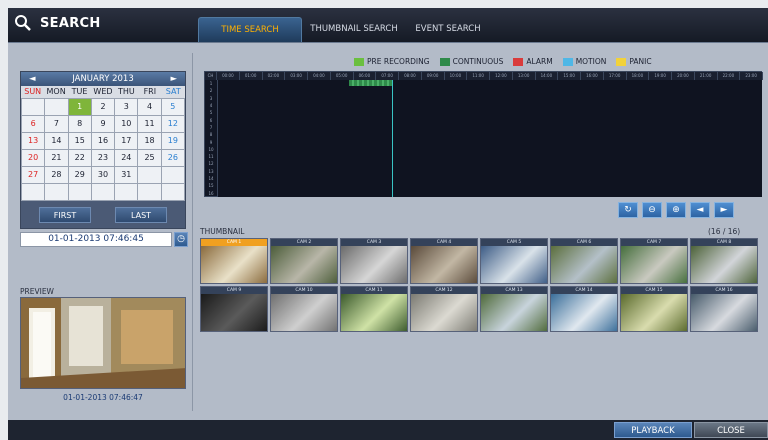  I want to click on preview-image, so click(103, 343).